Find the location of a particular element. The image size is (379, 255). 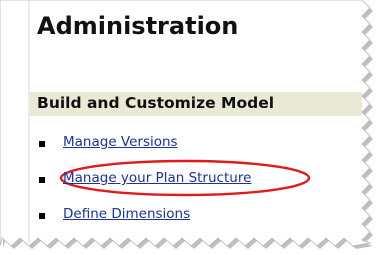

page-title: Administration is located at coordinates (138, 26).